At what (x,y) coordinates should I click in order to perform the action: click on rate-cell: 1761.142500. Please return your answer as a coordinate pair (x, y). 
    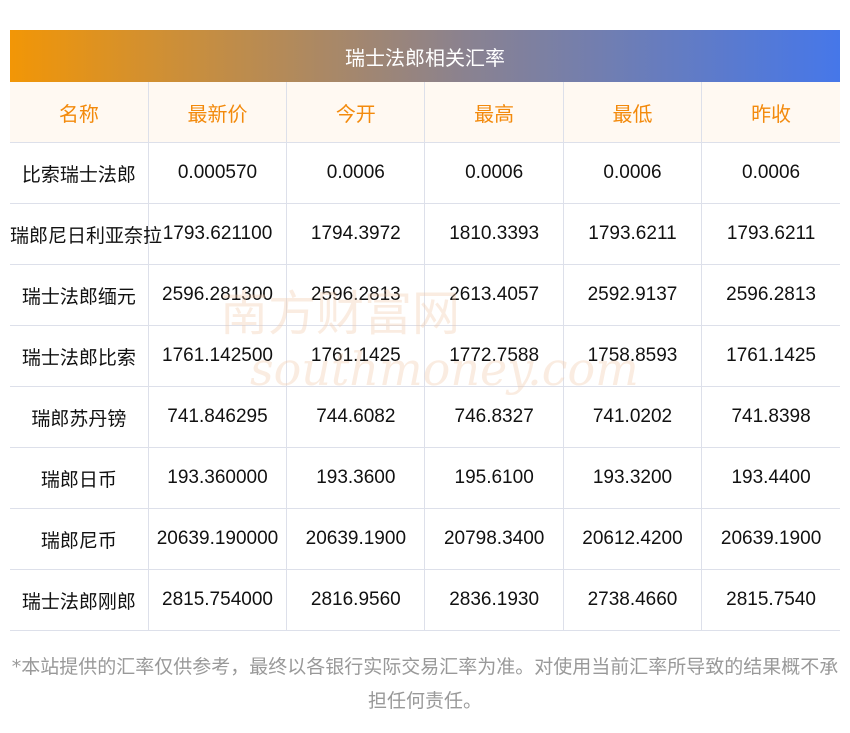
    Looking at the image, I should click on (217, 356).